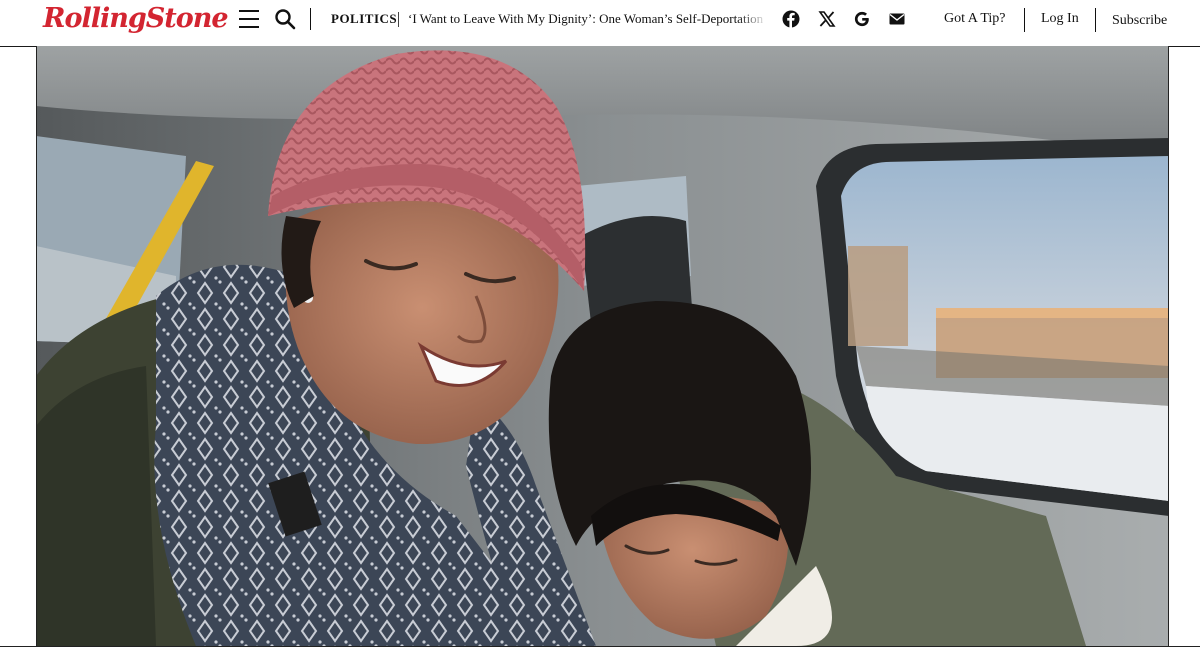  I want to click on hero-border-left, so click(36, 346).